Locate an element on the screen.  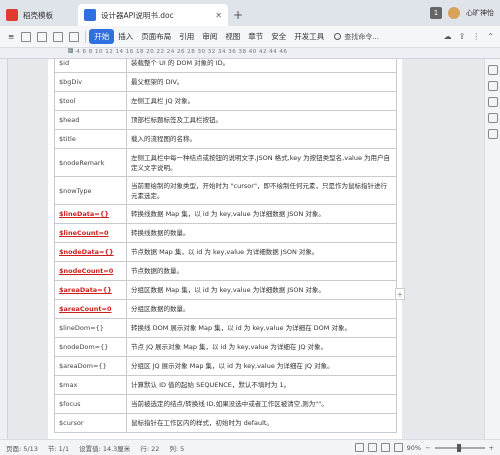
web-view-icon is located at coordinates (385, 447).